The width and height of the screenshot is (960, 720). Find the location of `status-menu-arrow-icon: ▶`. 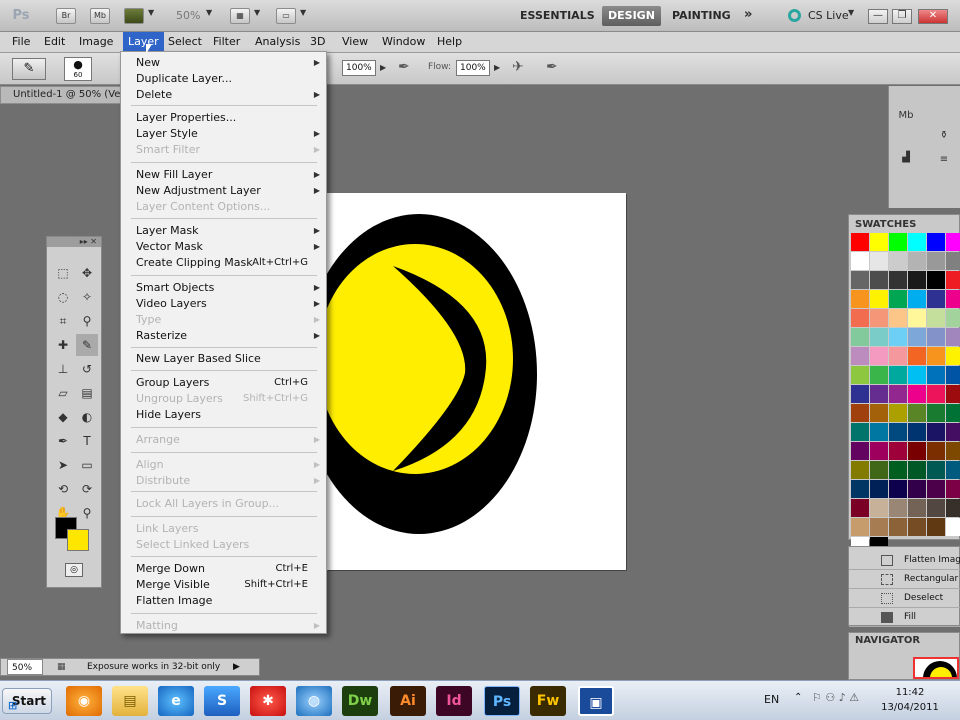

status-menu-arrow-icon: ▶ is located at coordinates (236, 667).